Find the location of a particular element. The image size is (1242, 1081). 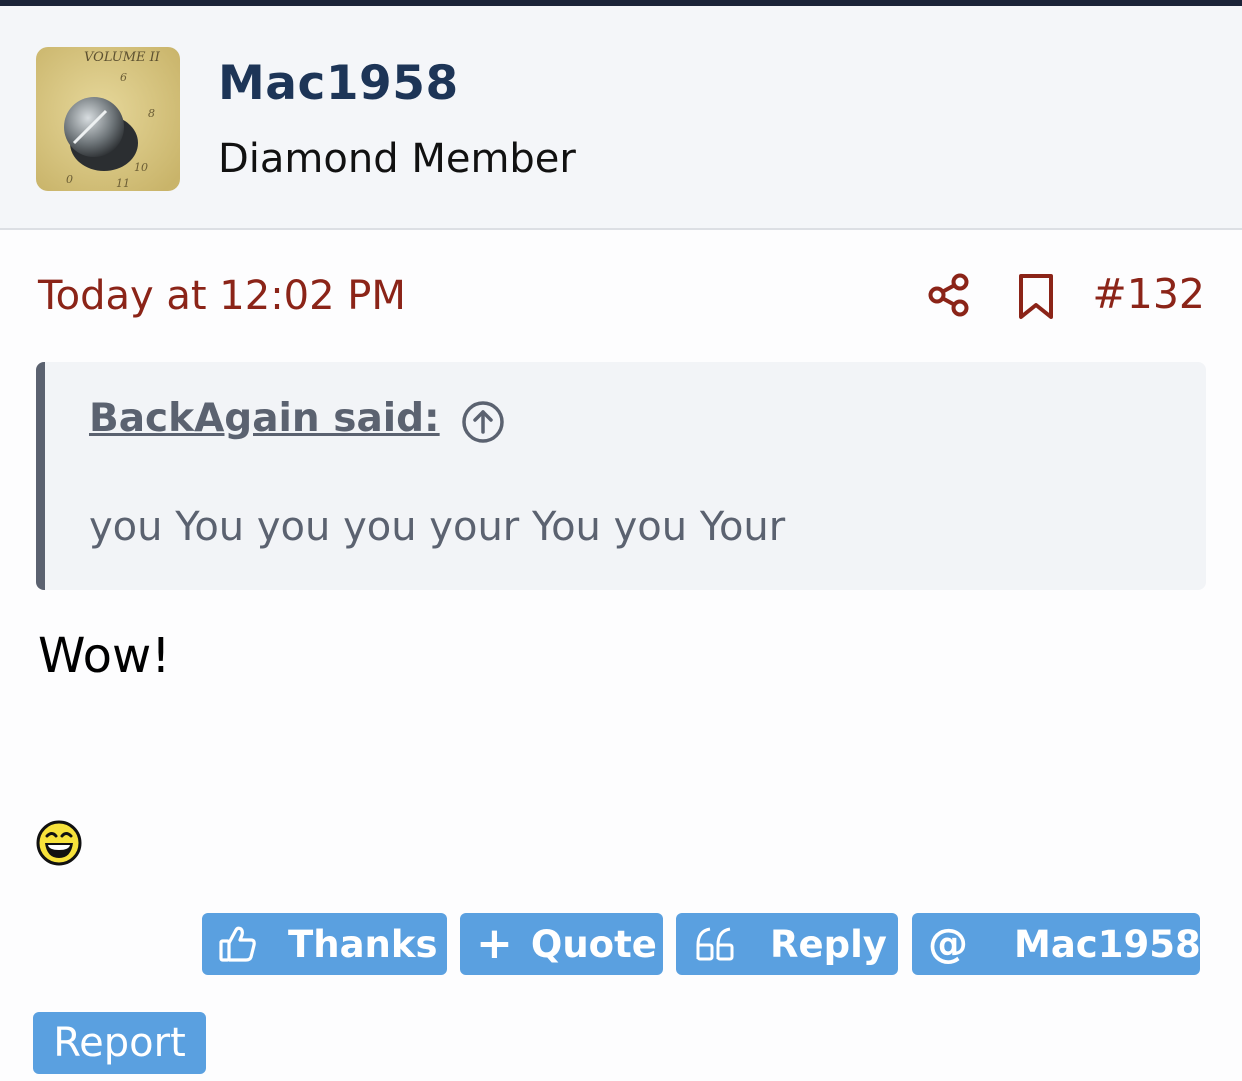

thanks-label: Thanks is located at coordinates (363, 944).